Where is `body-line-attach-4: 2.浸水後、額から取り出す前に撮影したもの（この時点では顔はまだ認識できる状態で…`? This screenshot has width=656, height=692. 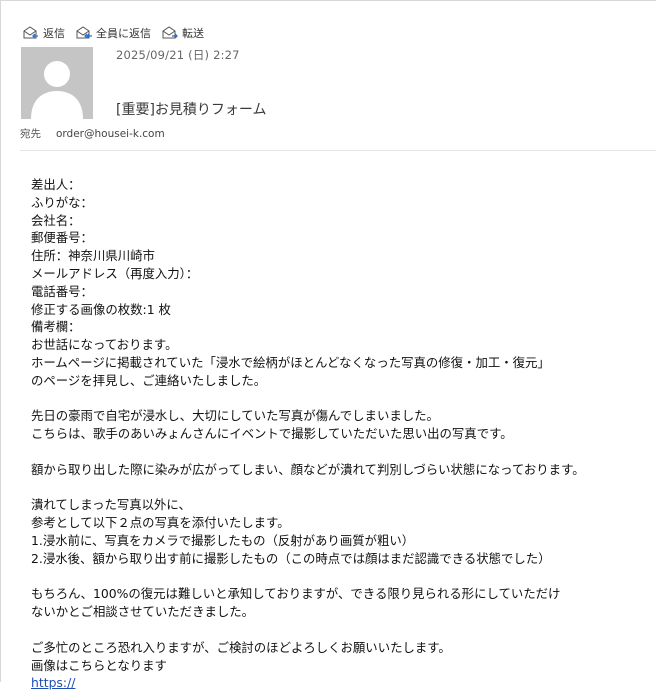 body-line-attach-4: 2.浸水後、額から取り出す前に撮影したもの（この時点では顔はまだ認識できる状態で… is located at coordinates (291, 558).